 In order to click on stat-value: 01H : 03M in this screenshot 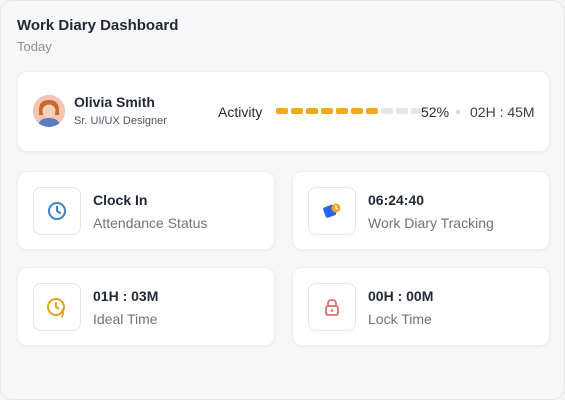, I will do `click(126, 296)`.